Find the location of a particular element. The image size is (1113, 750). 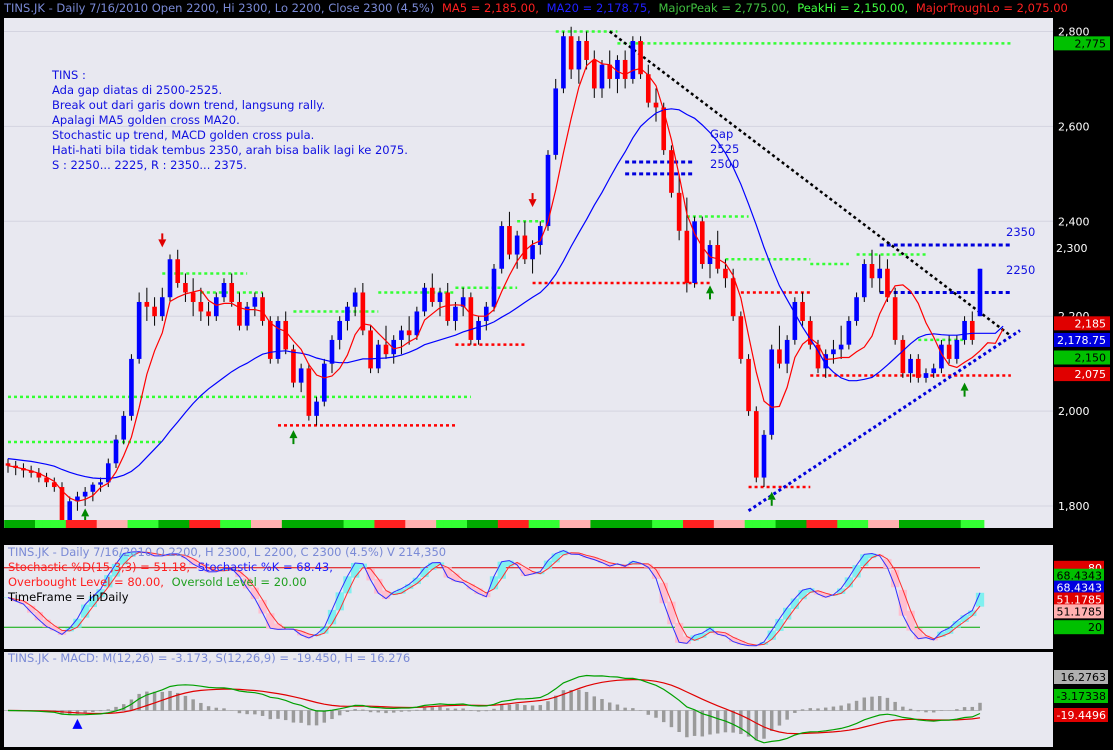

price-tick-label: 2,600 is located at coordinates (1074, 126).